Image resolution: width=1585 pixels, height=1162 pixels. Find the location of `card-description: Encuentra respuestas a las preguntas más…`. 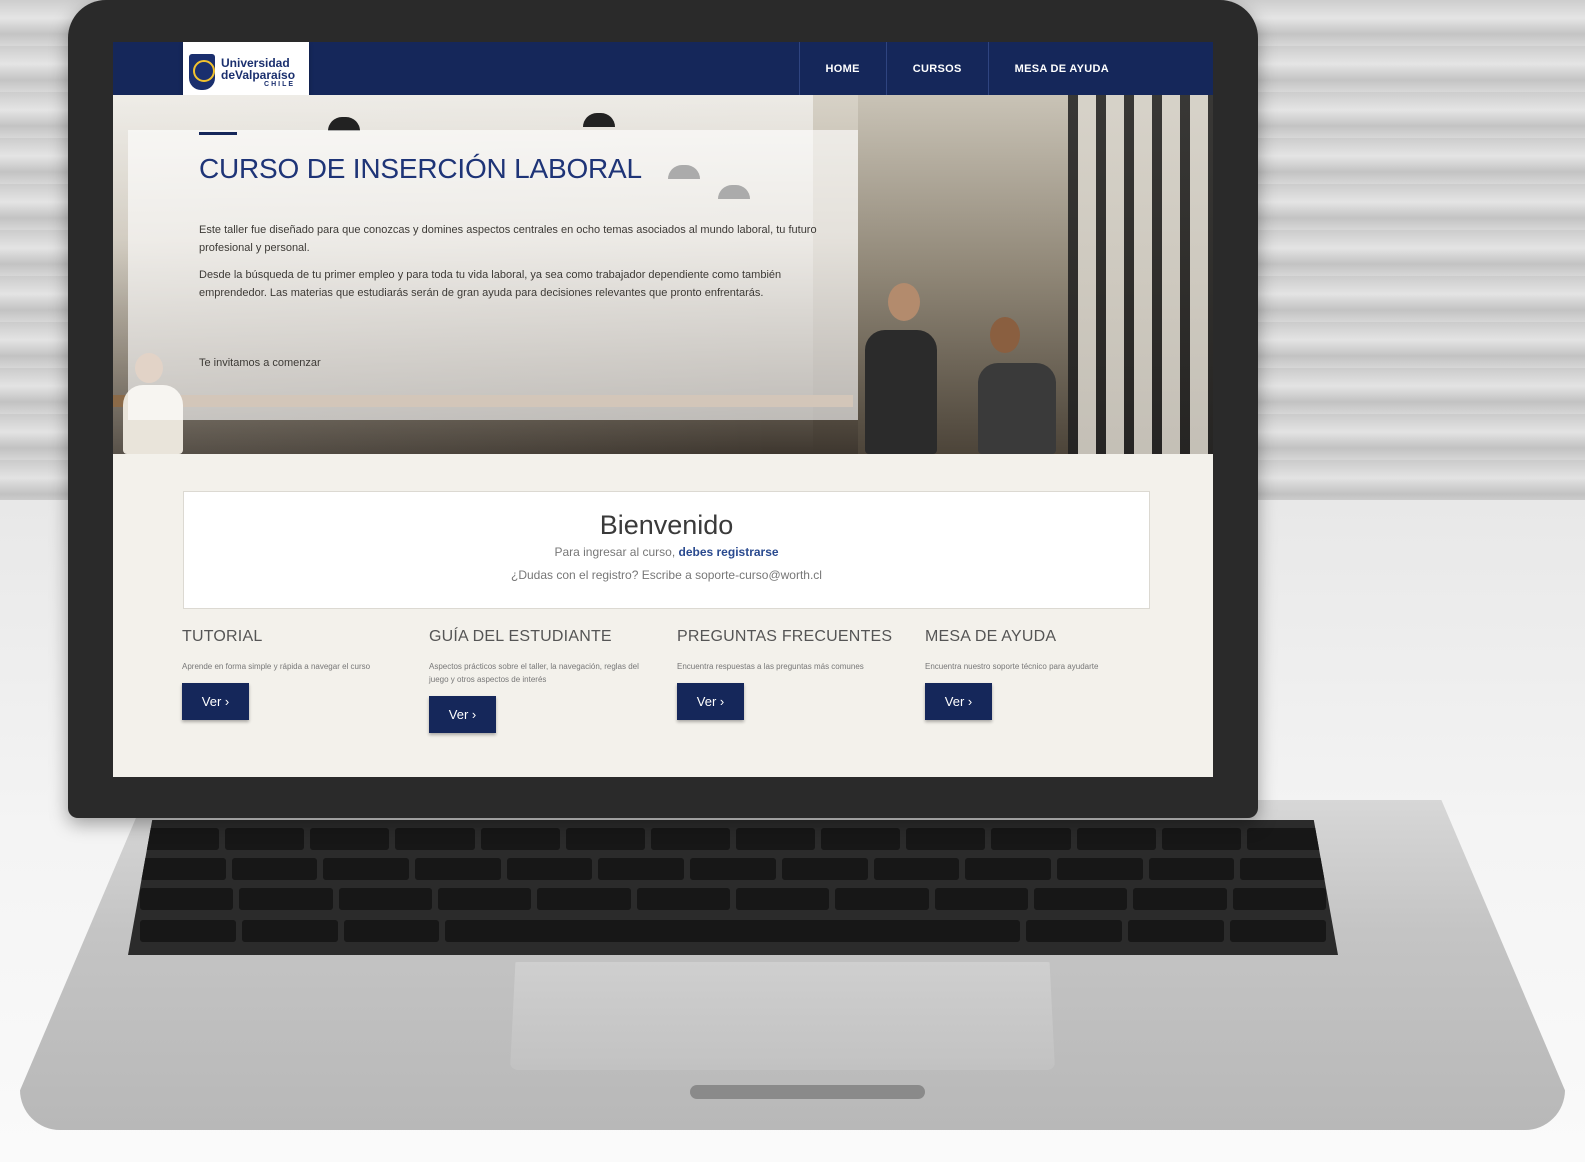

card-description: Encuentra respuestas a las preguntas más… is located at coordinates (770, 666).